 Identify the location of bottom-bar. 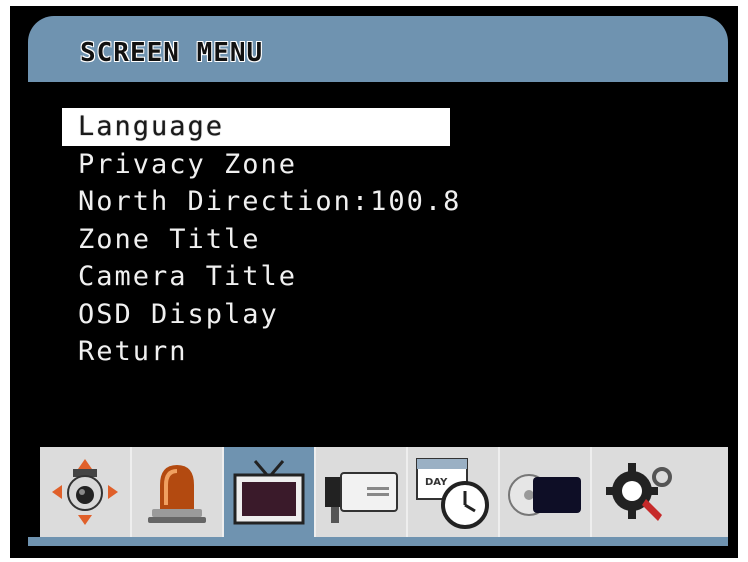
(378, 541).